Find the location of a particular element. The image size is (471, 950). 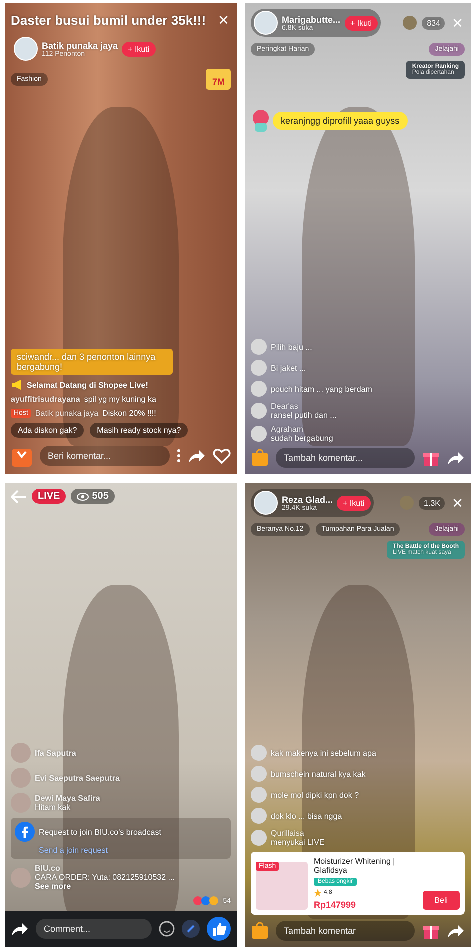

see-more-link: See more is located at coordinates (105, 886).